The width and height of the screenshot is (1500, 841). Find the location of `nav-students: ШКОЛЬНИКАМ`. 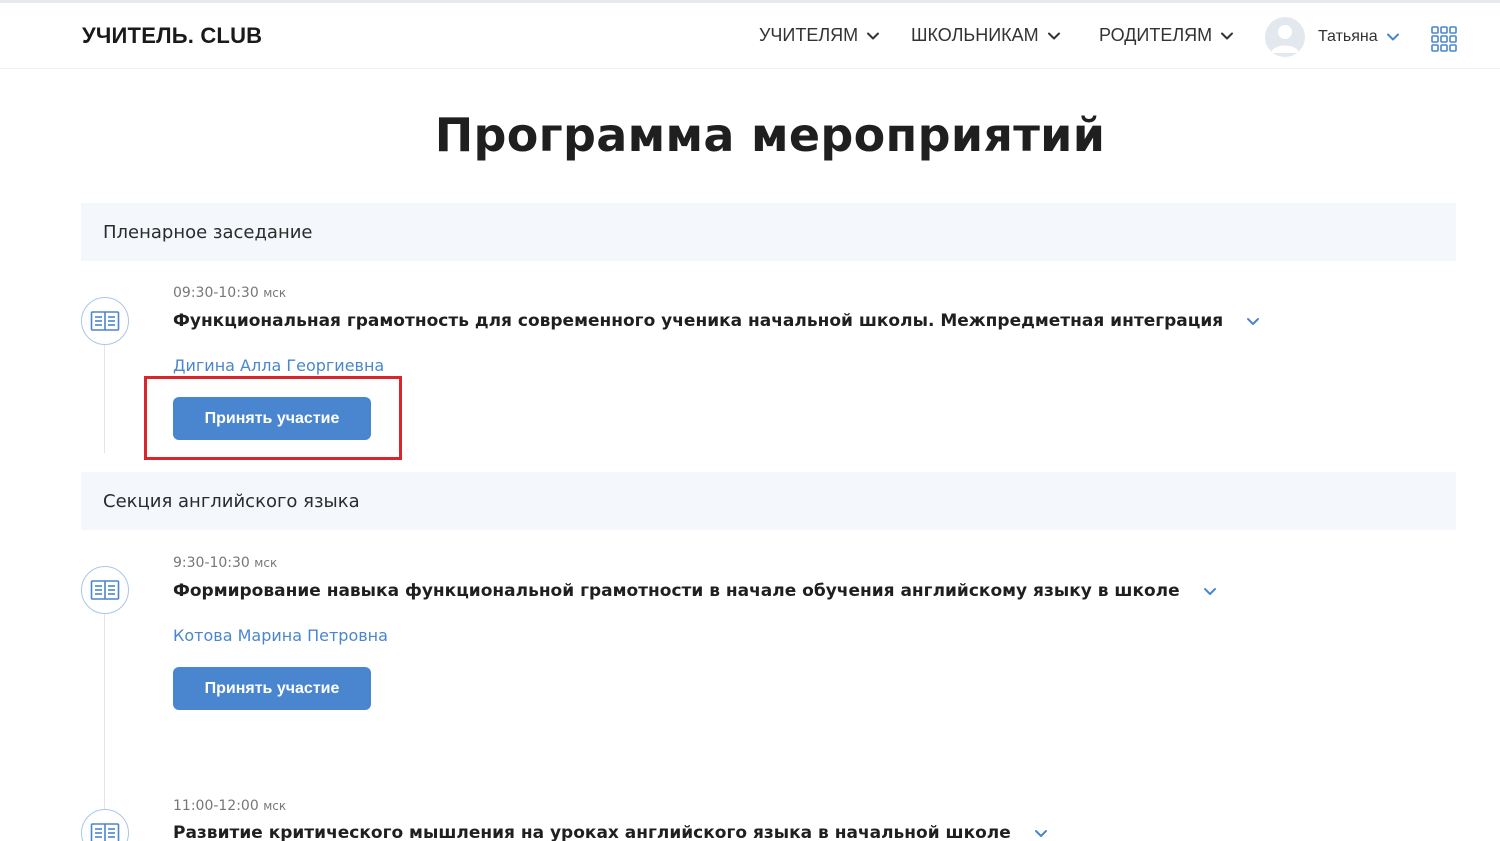

nav-students: ШКОЛЬНИКАМ is located at coordinates (986, 35).